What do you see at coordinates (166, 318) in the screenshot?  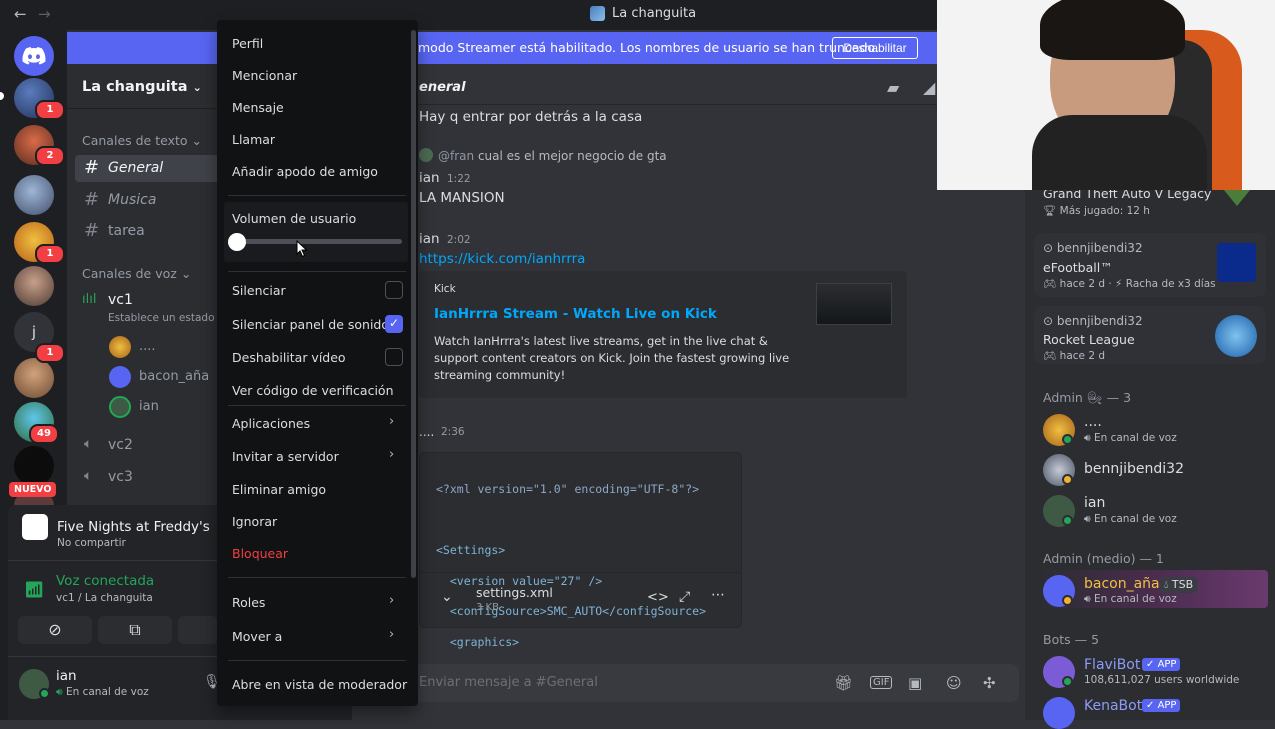 I see `voice-status: Establece un estado d` at bounding box center [166, 318].